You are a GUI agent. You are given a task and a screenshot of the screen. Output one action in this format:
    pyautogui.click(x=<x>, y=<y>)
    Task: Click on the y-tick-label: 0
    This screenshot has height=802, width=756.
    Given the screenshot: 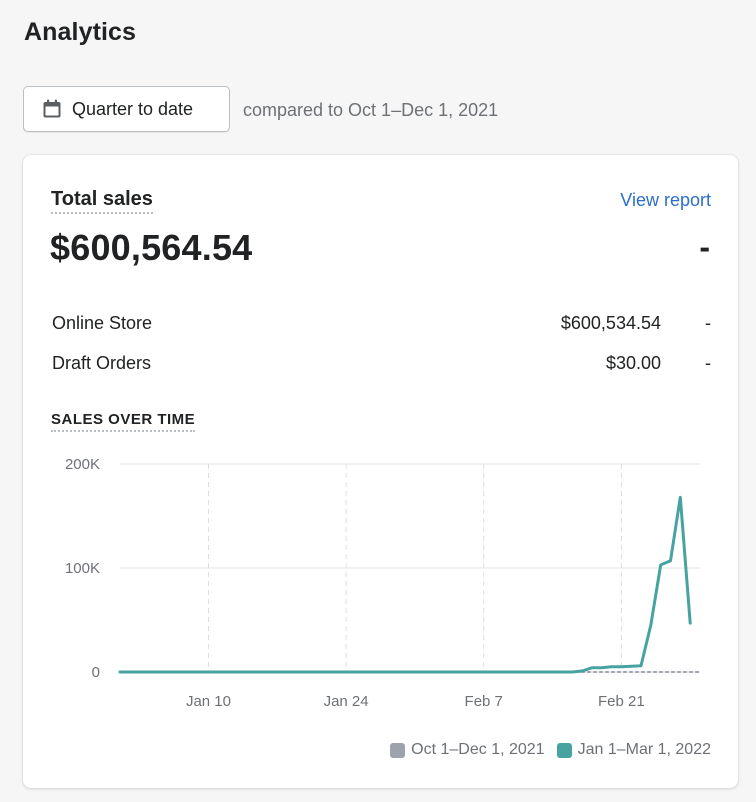 What is the action you would take?
    pyautogui.click(x=96, y=672)
    